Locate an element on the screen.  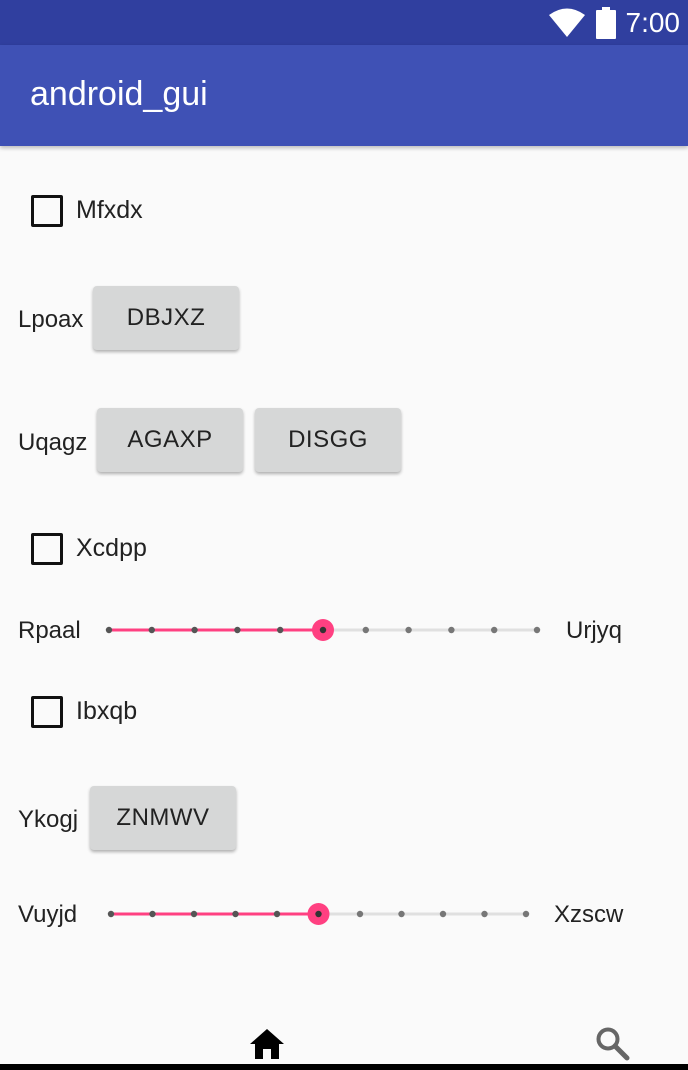
button-agaxp: AGAXP is located at coordinates (170, 440).